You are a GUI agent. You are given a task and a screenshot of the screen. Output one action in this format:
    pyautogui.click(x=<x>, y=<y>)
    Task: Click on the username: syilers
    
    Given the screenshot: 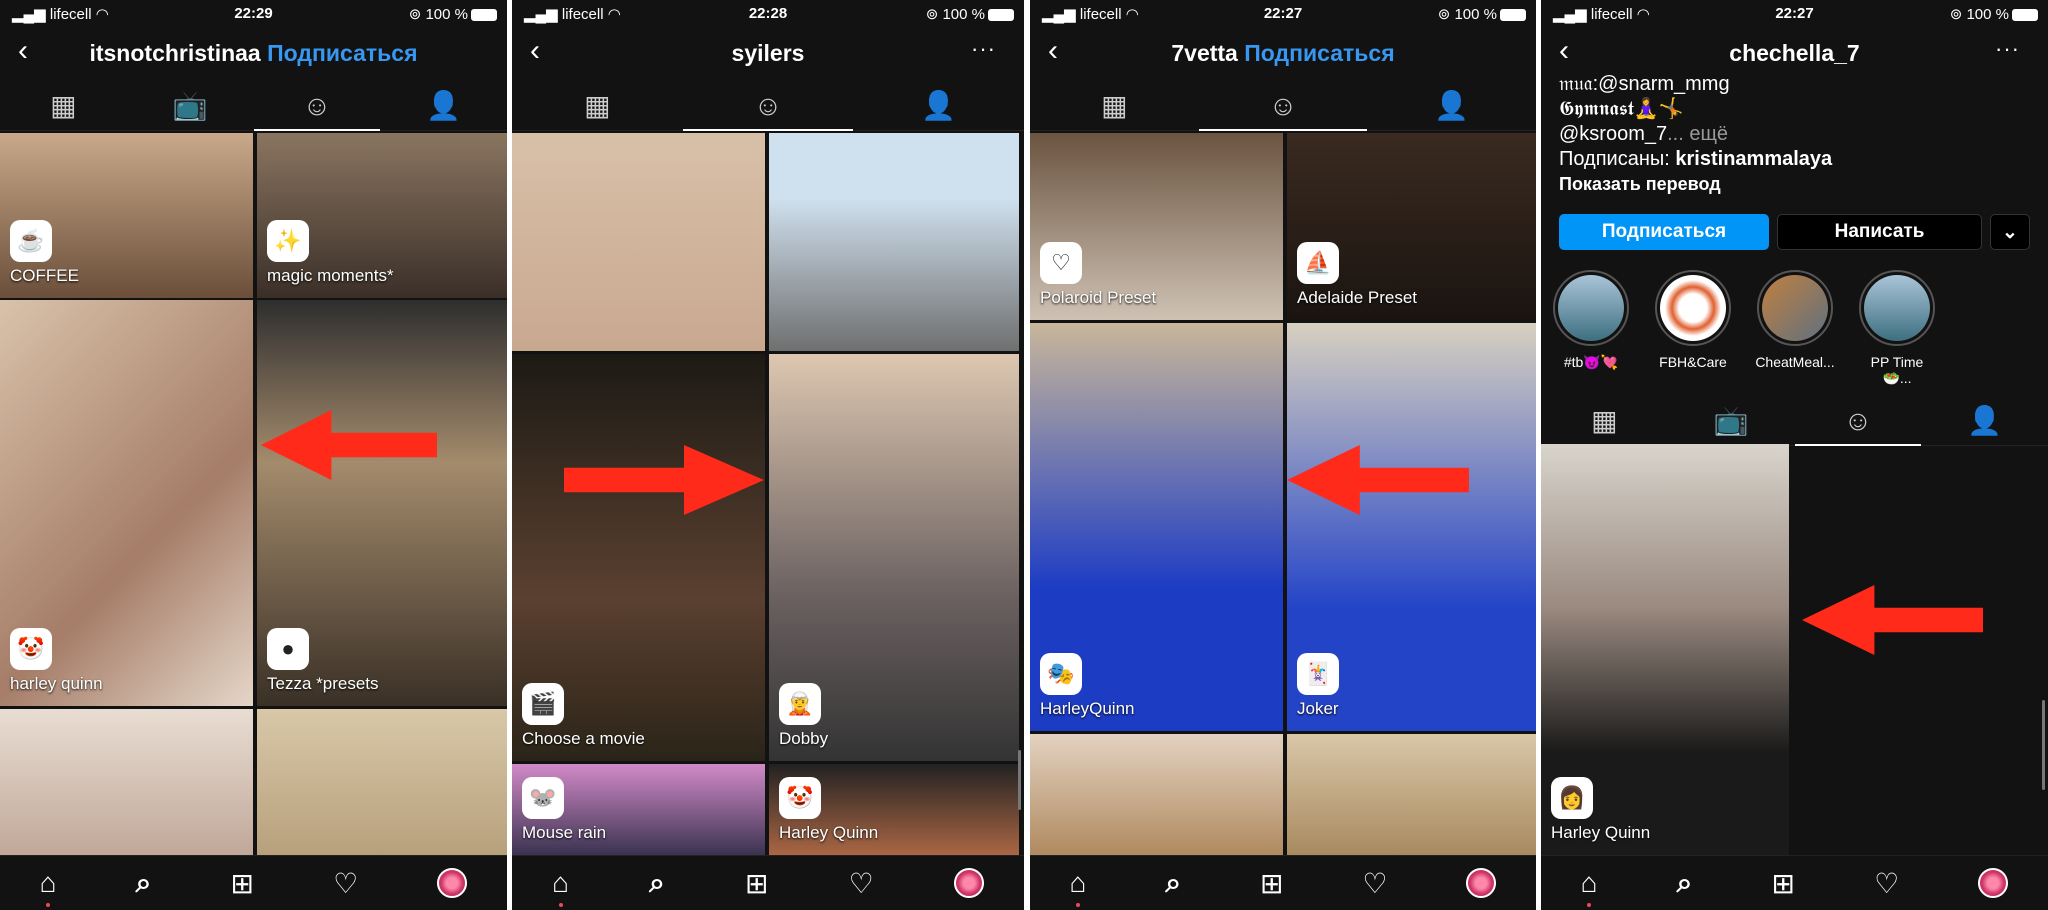 What is the action you would take?
    pyautogui.click(x=768, y=53)
    